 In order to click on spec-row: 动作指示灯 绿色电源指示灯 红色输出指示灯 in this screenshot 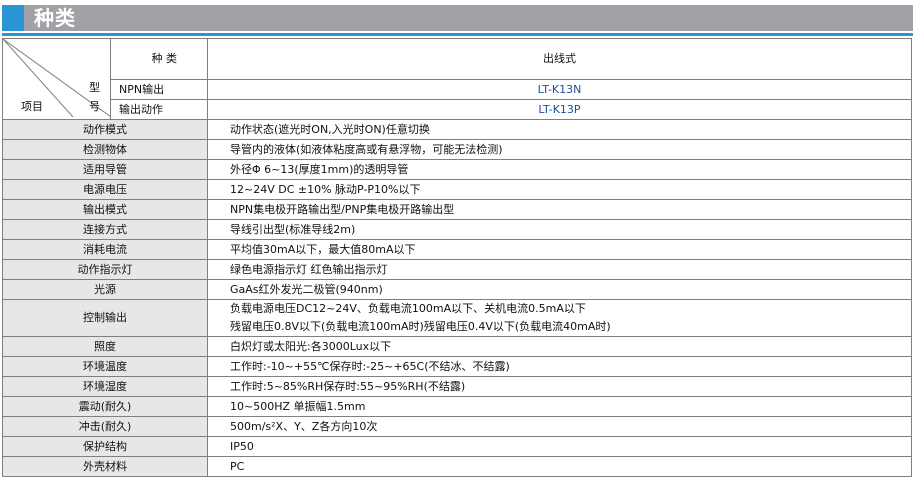, I will do `click(457, 269)`.